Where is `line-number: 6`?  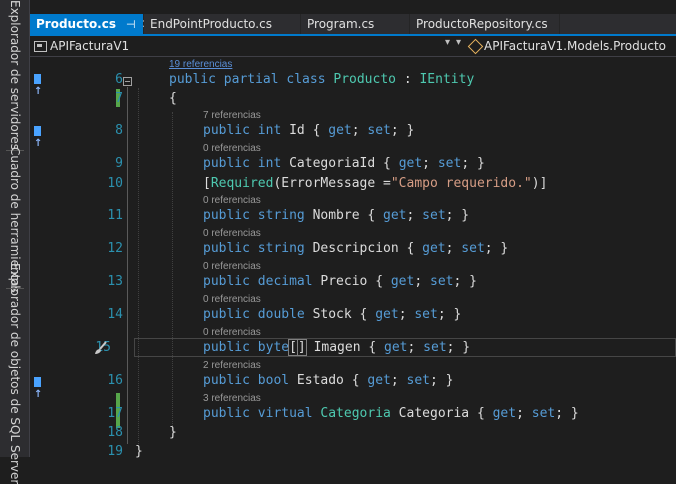 line-number: 6 is located at coordinates (119, 79).